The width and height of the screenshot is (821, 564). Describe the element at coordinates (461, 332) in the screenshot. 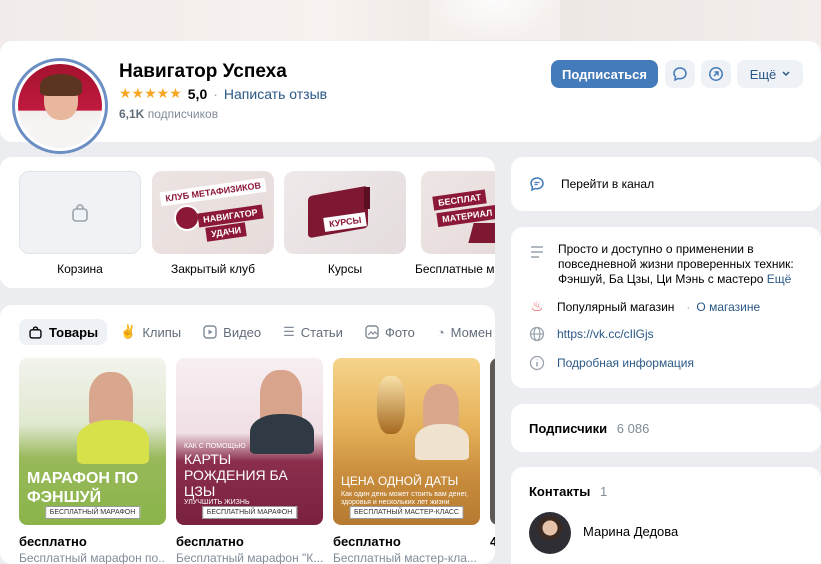

I see `tab-moments: ◔ Момен` at that location.